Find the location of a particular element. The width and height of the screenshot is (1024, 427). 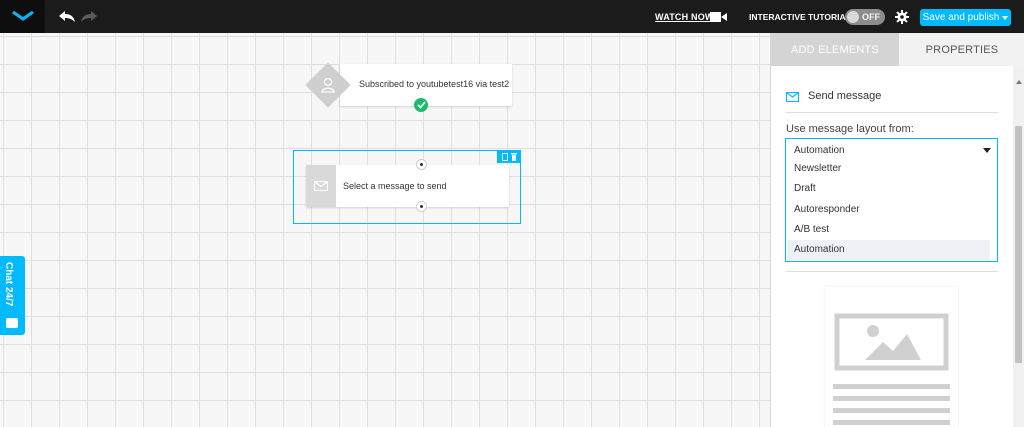

panel-scrollbar is located at coordinates (1018, 246).